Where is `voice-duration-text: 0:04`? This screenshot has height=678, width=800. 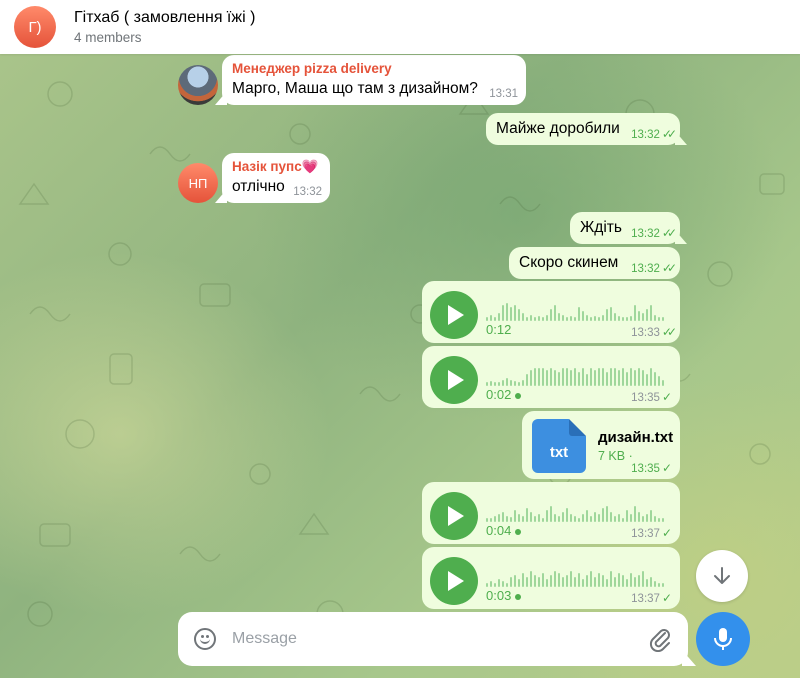 voice-duration-text: 0:04 is located at coordinates (499, 530).